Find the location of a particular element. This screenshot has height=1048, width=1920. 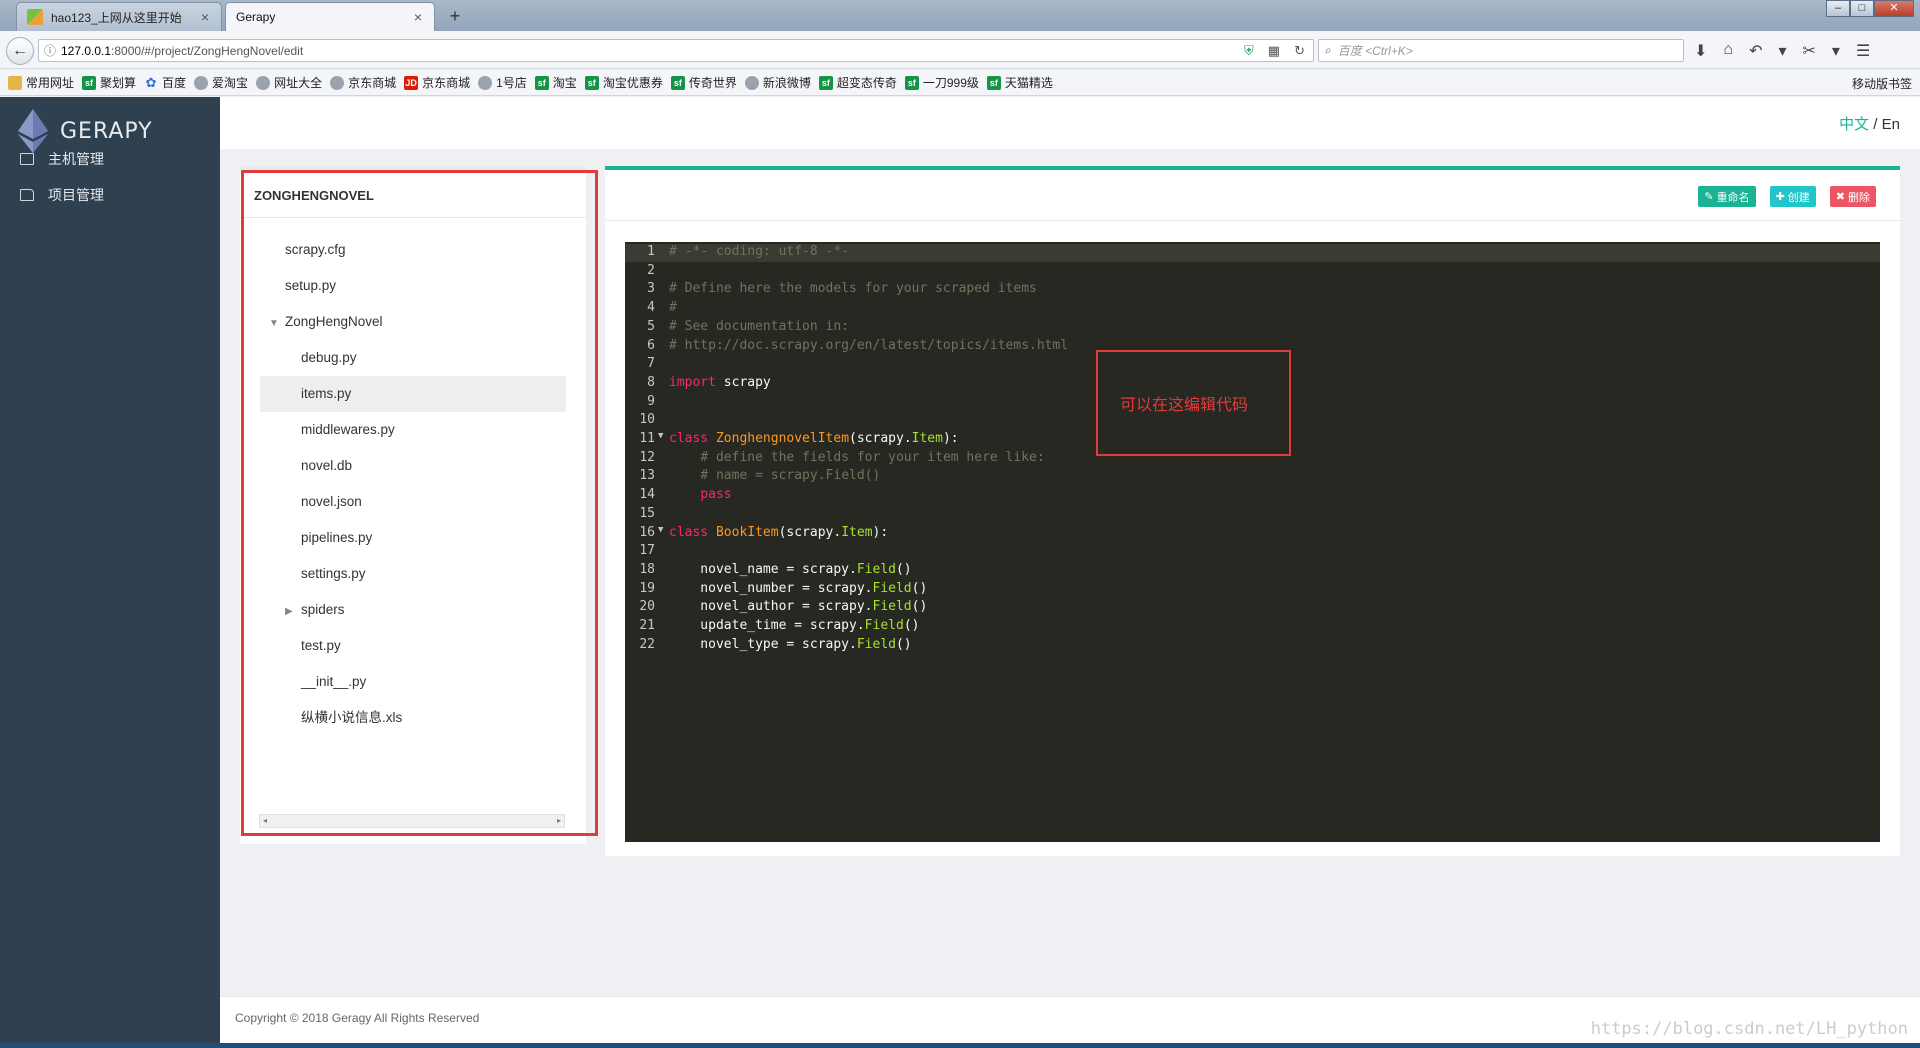

code-line: 18 novel_name = scrapy.Field() is located at coordinates (1252, 571).